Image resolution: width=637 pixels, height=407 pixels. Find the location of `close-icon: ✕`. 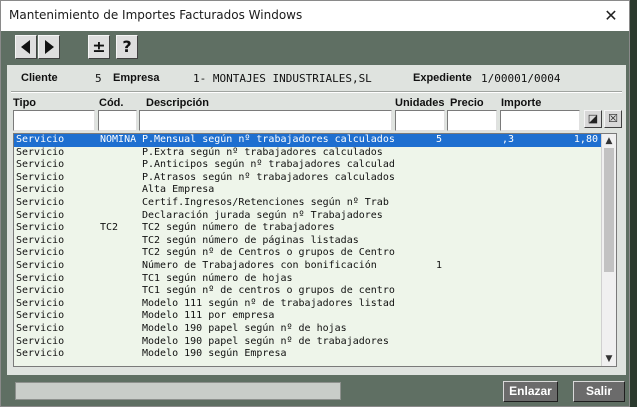

close-icon: ✕ is located at coordinates (611, 16).